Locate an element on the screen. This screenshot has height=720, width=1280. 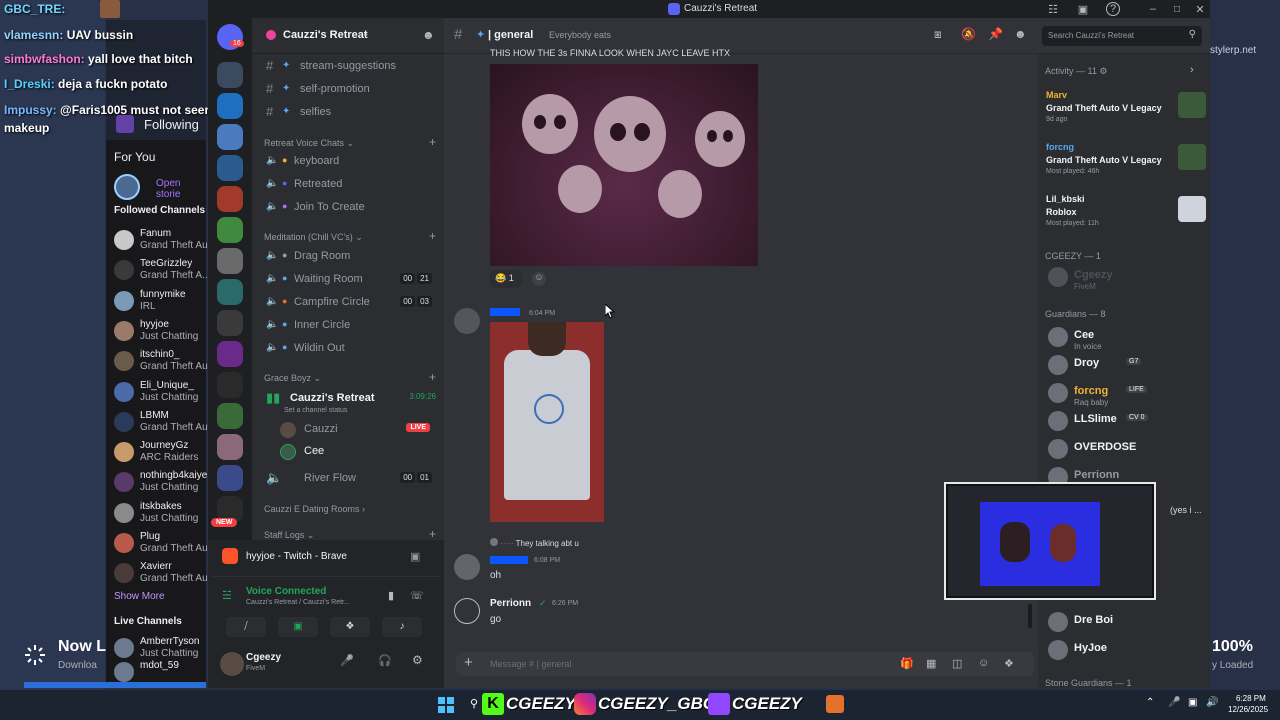
inbox-icon: ☷ is located at coordinates (1053, 9).